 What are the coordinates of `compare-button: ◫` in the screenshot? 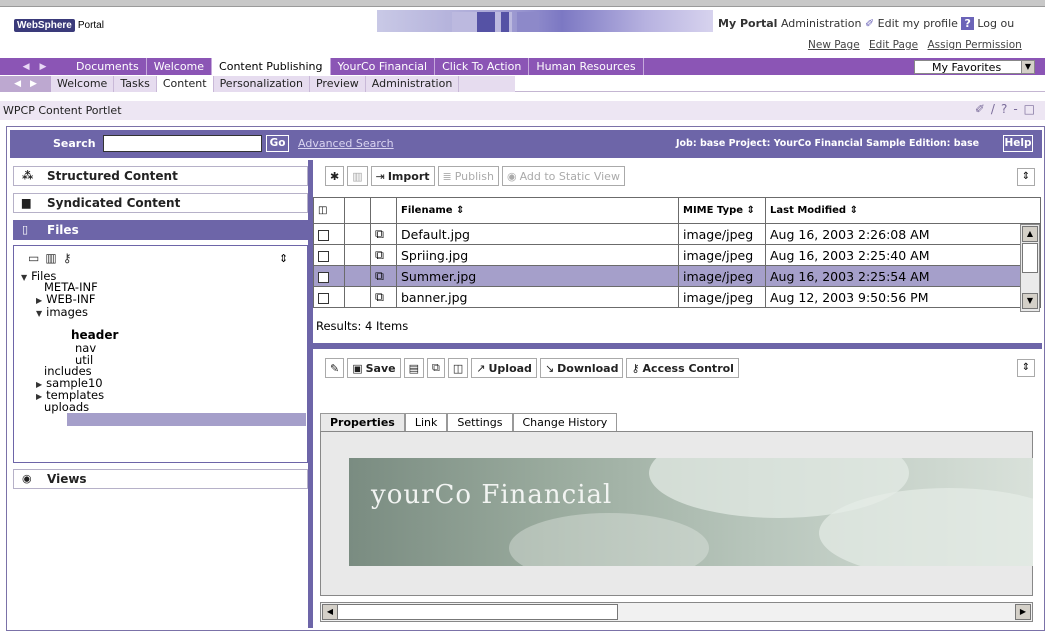 It's located at (458, 368).